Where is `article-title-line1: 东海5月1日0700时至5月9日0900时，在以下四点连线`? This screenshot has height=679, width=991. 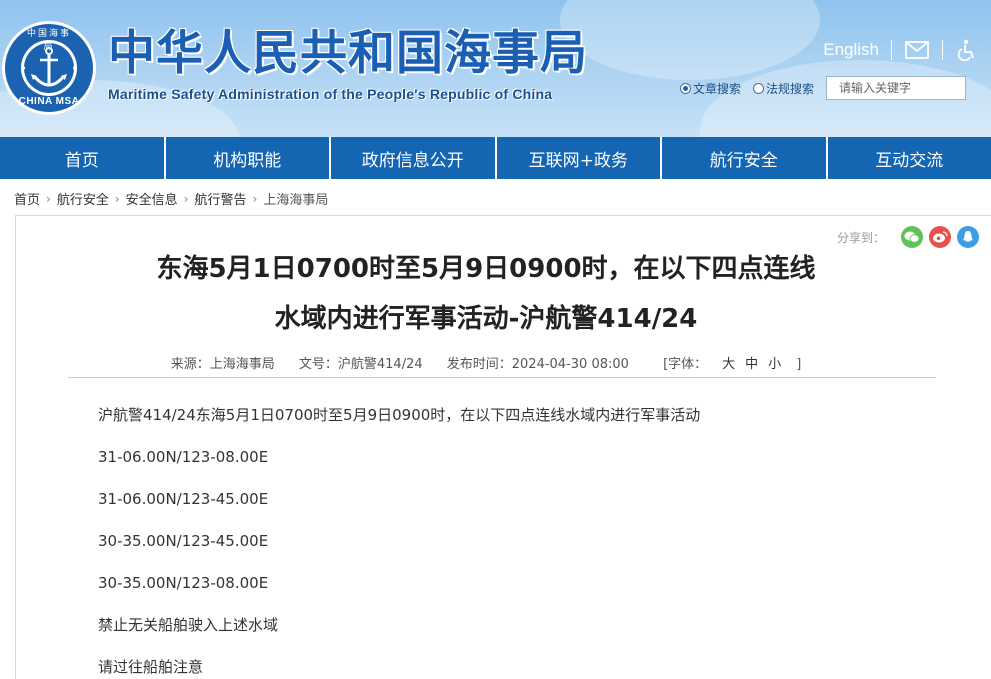
article-title-line1: 东海5月1日0700时至5月9日0900时，在以下四点连线 is located at coordinates (486, 269).